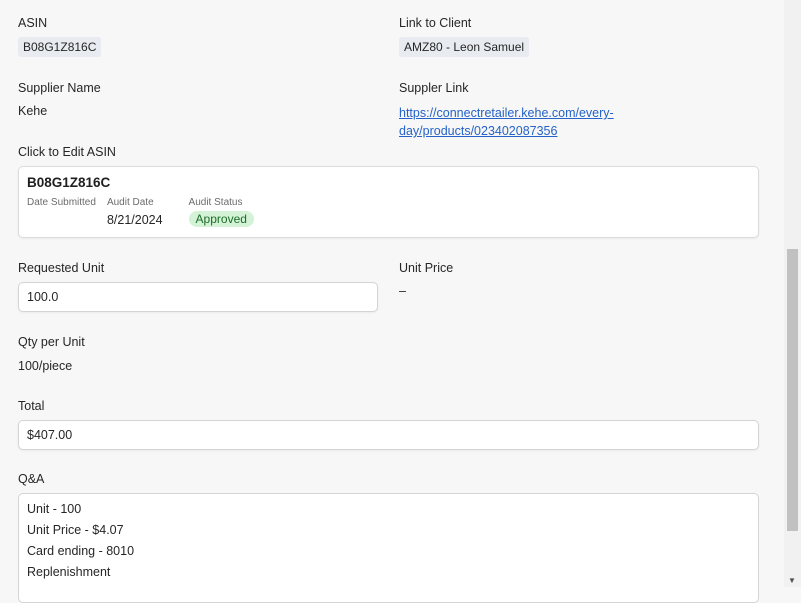 This screenshot has height=603, width=801. Describe the element at coordinates (59, 88) in the screenshot. I see `supplier-name-label: Supplier Name` at that location.